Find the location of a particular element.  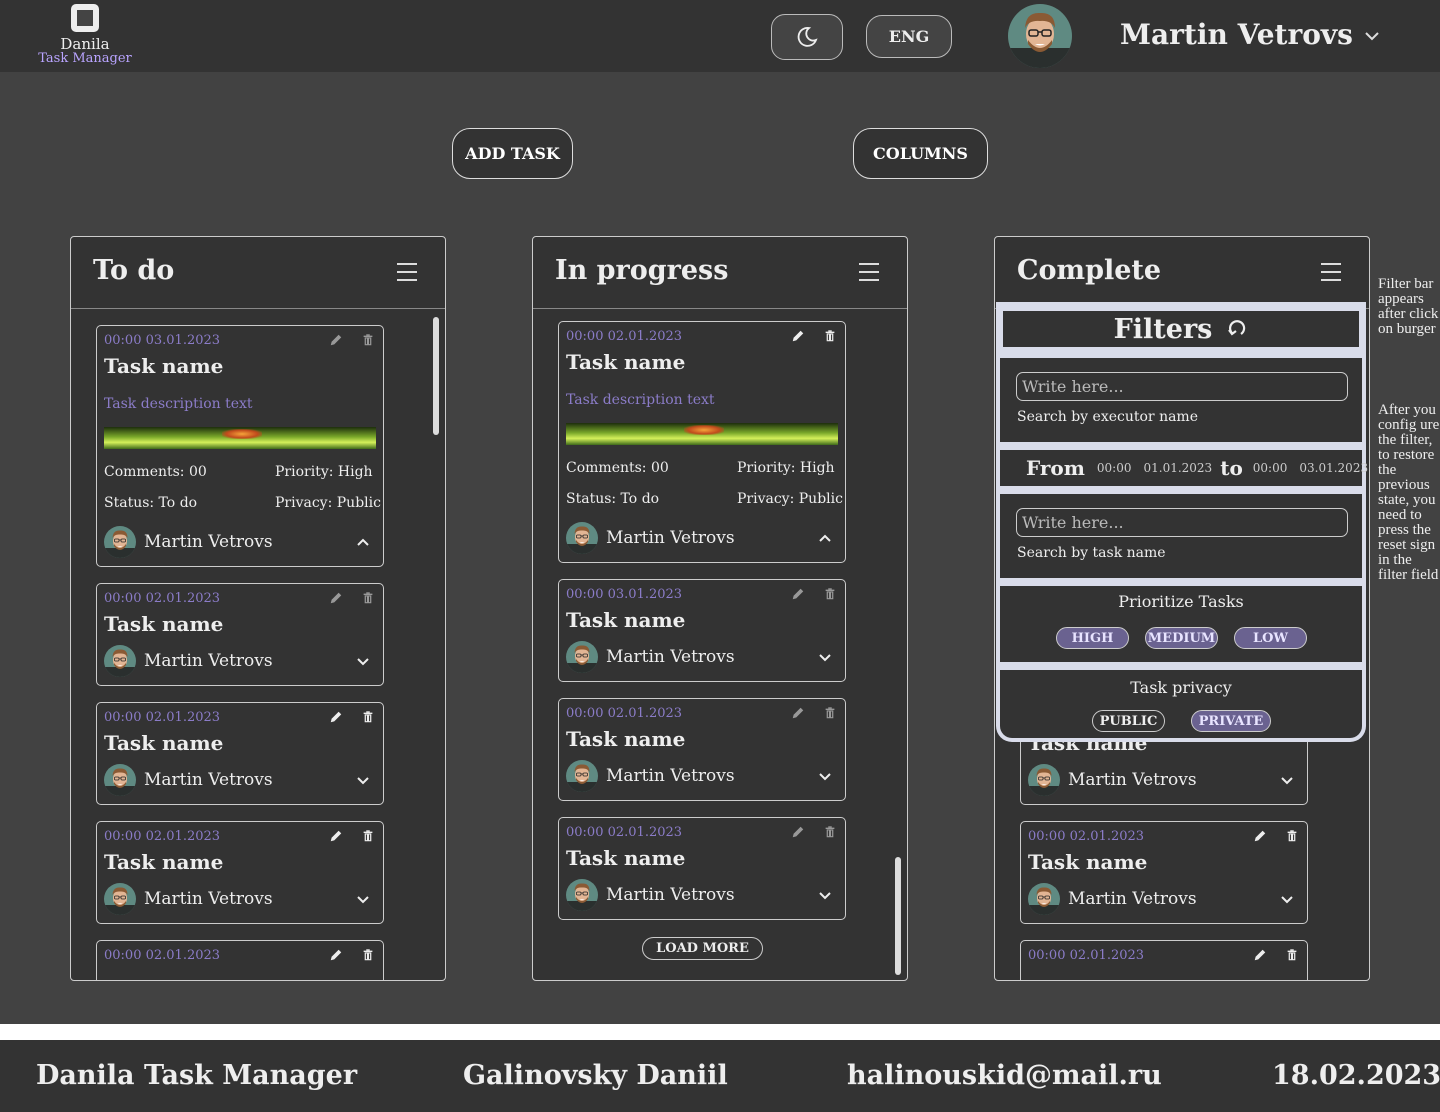

to-label: to is located at coordinates (1231, 468).